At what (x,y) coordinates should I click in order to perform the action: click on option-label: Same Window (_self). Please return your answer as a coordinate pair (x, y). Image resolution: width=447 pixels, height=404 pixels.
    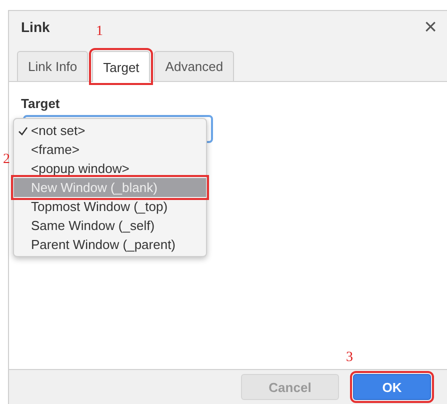
    Looking at the image, I should click on (93, 225).